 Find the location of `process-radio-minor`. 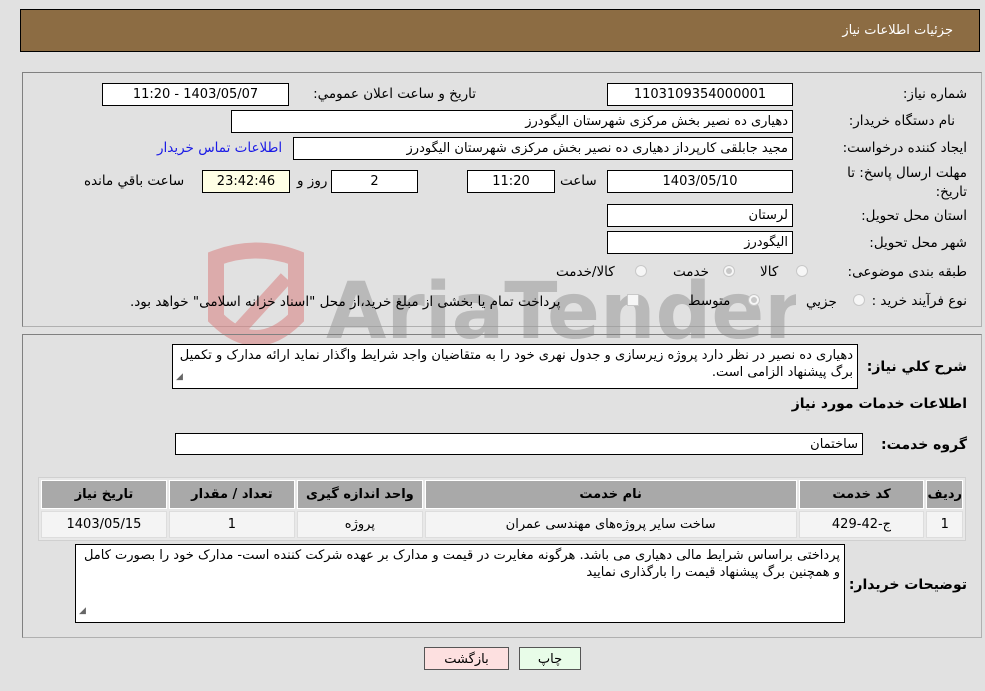

process-radio-minor is located at coordinates (859, 300).